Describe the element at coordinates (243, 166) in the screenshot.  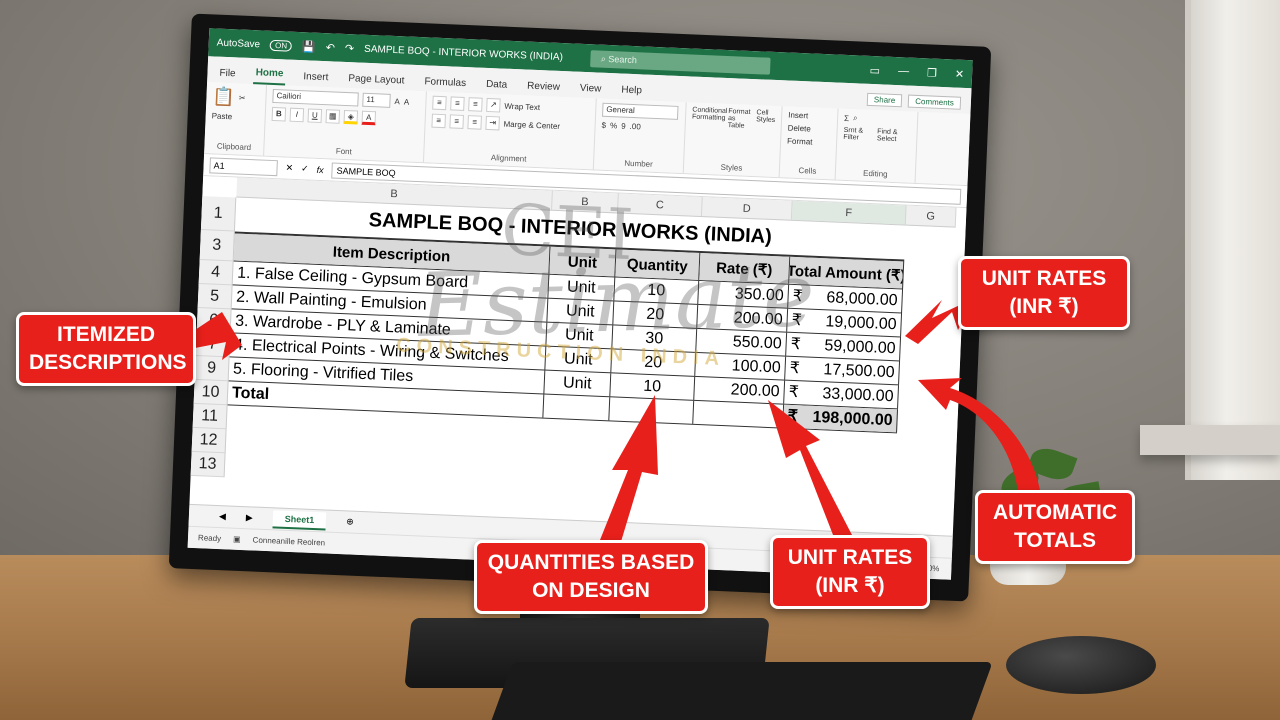
I see `name-box: A1` at that location.